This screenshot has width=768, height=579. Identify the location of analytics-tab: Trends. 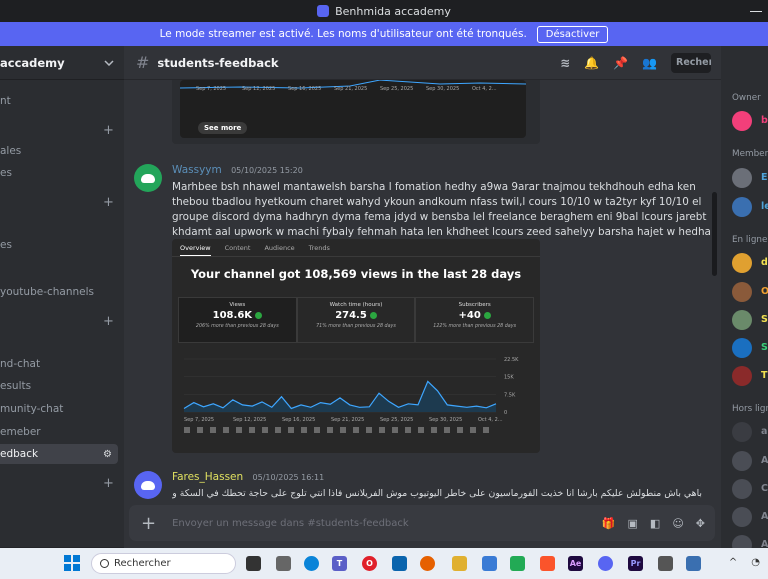
(319, 248).